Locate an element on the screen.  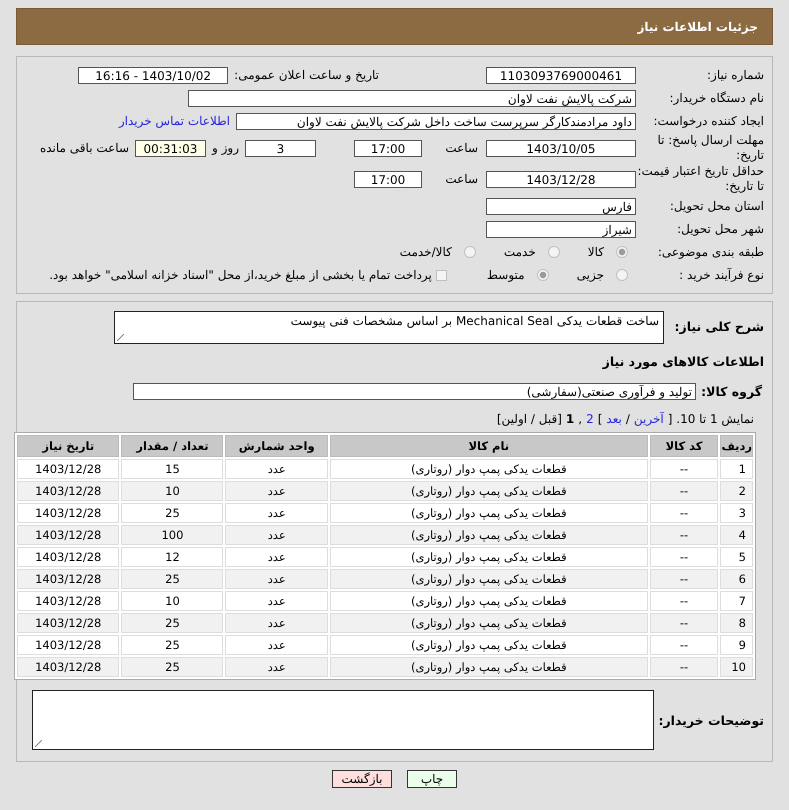
pager-link: بعد is located at coordinates (614, 419).